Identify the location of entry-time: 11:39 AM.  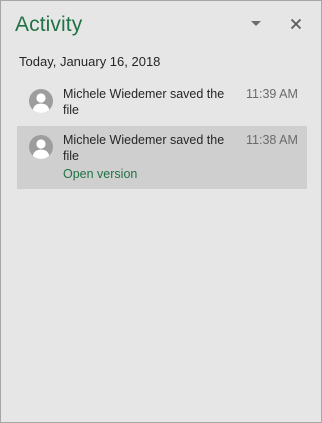
(272, 94).